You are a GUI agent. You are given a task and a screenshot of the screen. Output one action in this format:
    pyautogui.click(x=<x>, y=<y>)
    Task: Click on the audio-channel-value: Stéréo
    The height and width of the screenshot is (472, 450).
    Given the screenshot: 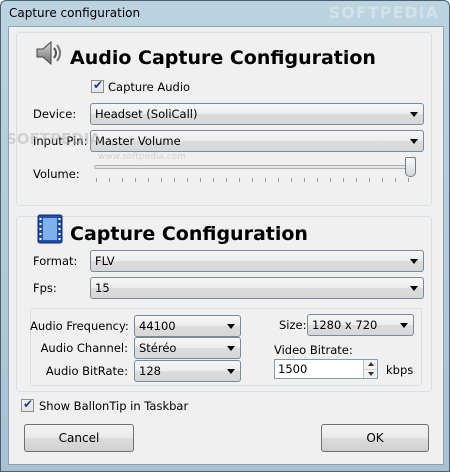 What is the action you would take?
    pyautogui.click(x=158, y=348)
    